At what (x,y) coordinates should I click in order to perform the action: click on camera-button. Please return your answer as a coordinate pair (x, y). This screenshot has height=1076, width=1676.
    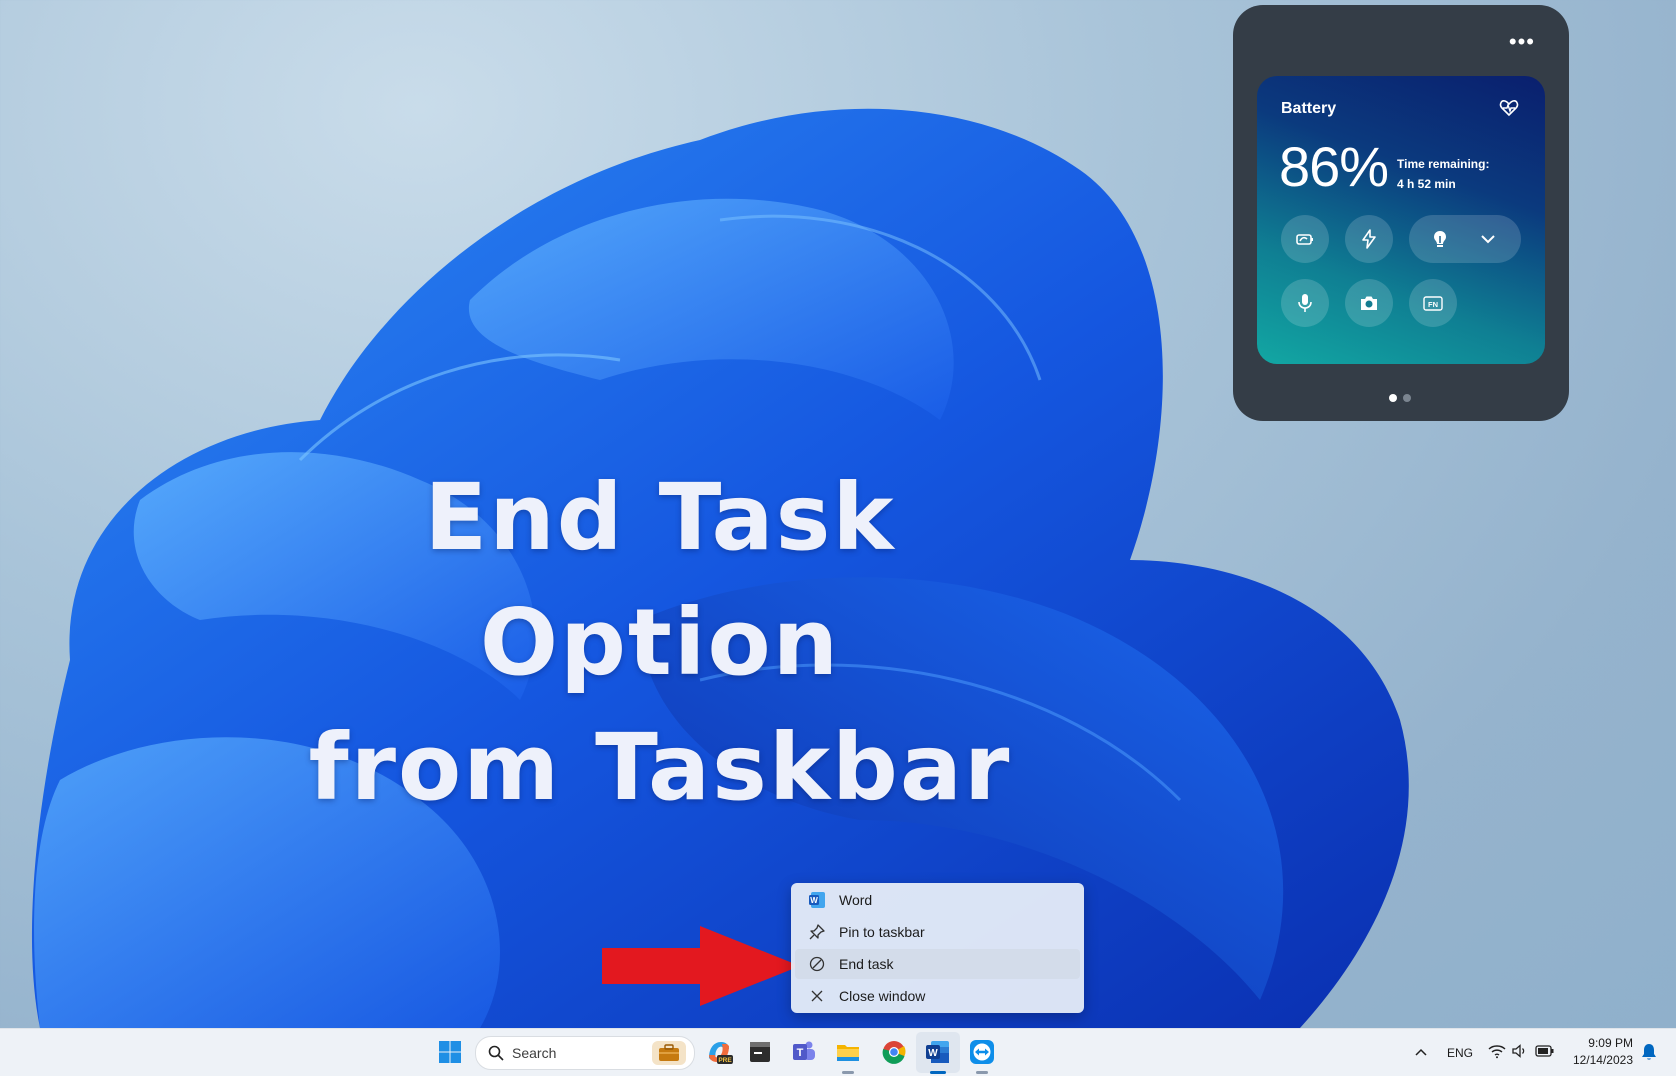
    Looking at the image, I should click on (1369, 303).